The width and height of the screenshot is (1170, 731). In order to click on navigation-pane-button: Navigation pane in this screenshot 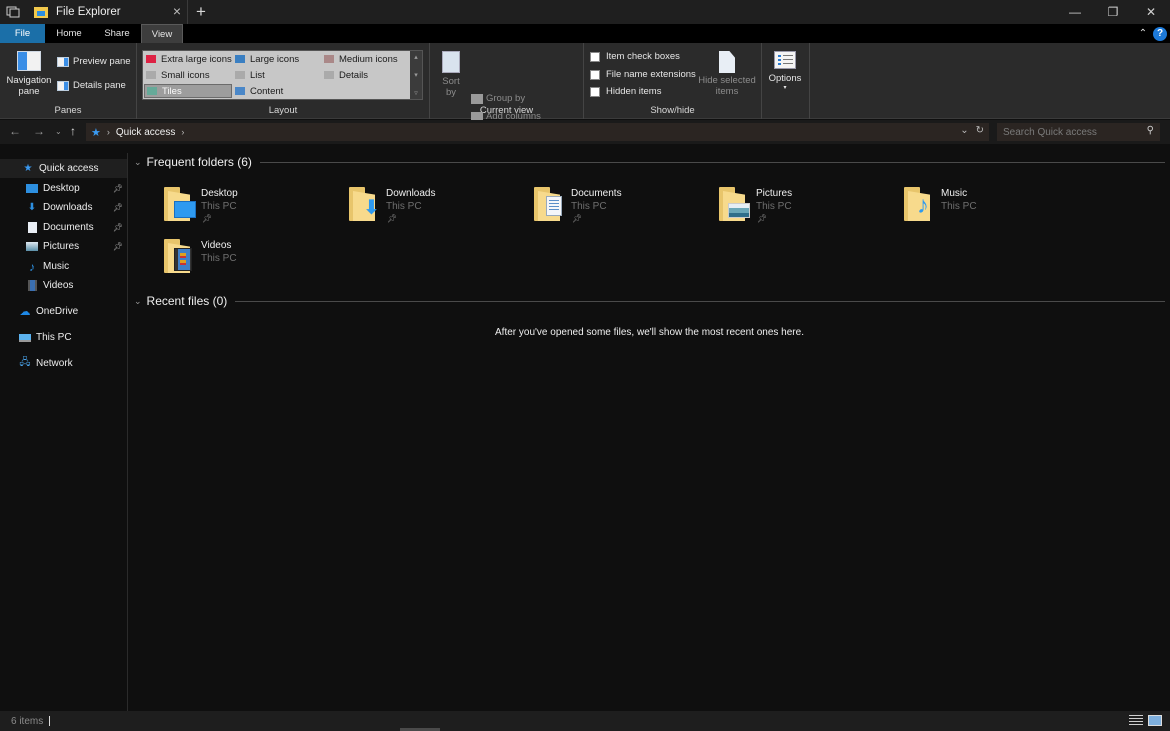, I will do `click(29, 74)`.